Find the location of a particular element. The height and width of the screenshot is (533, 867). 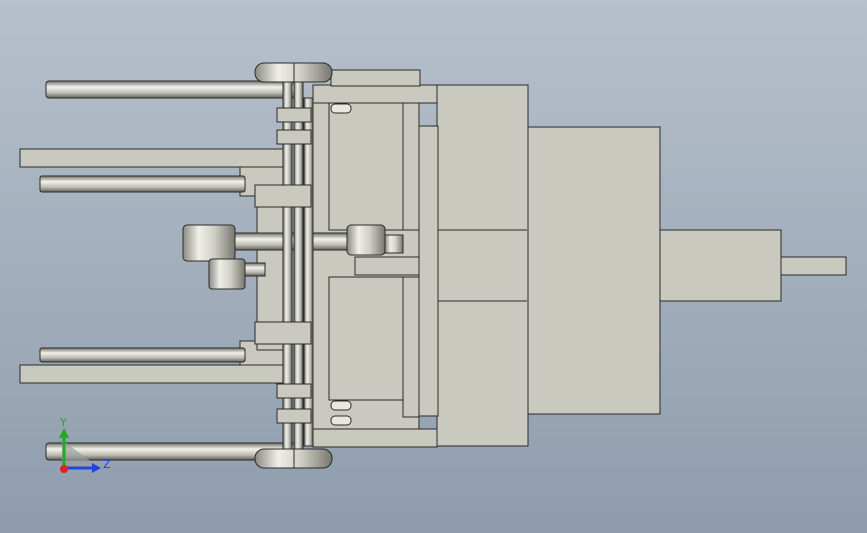

frame-top-rail is located at coordinates (375, 94).